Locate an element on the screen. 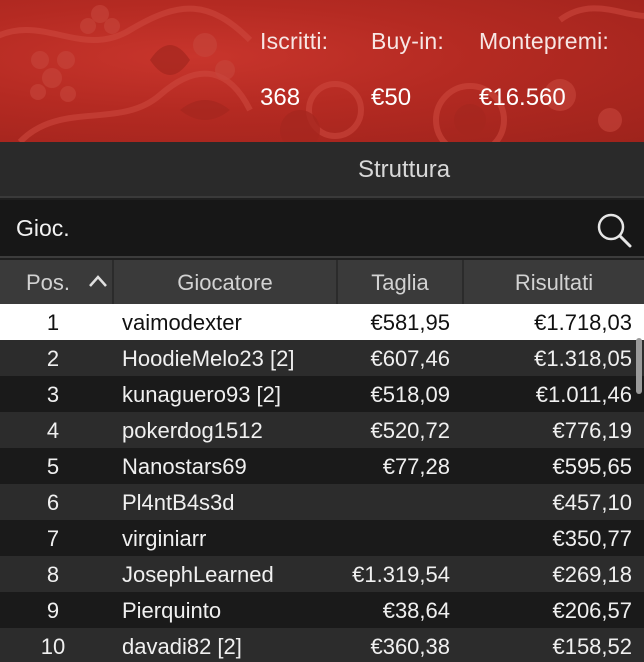  result-cell: €350,77 is located at coordinates (592, 538).